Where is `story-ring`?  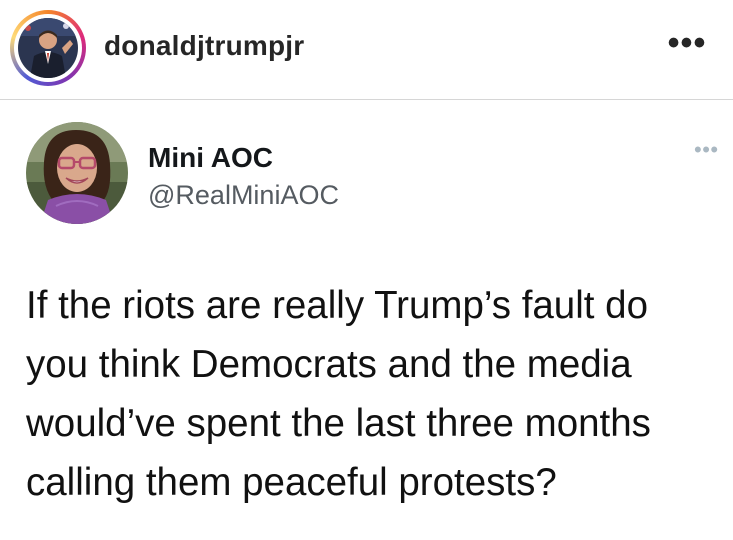 story-ring is located at coordinates (48, 48).